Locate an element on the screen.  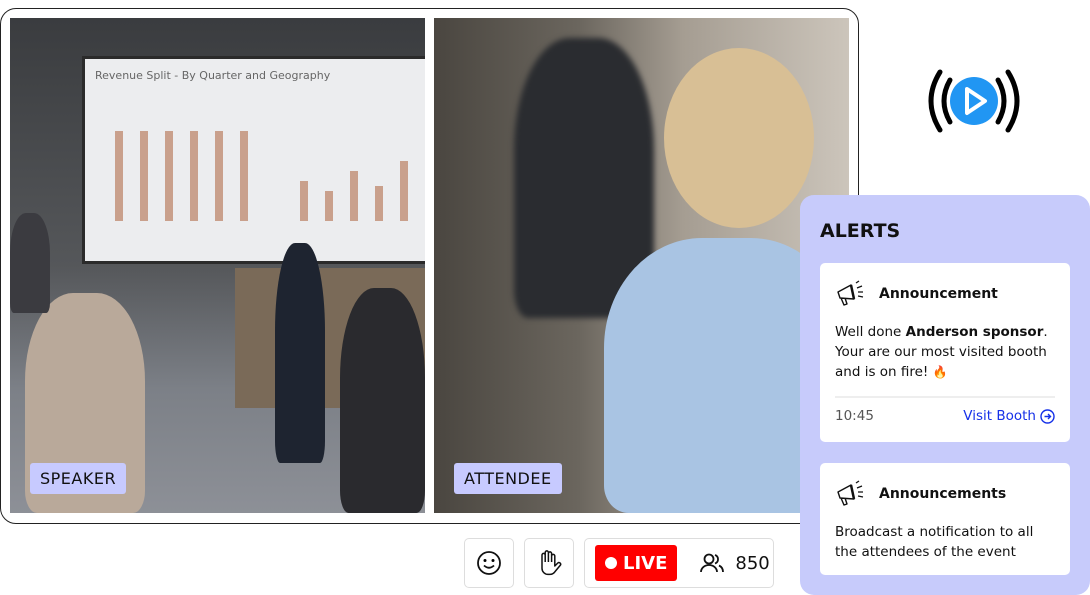
emoji-reaction-button is located at coordinates (489, 563).